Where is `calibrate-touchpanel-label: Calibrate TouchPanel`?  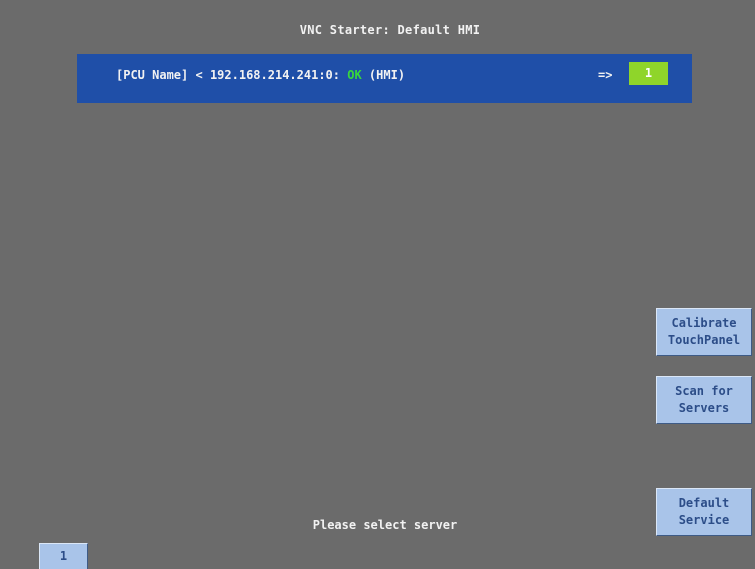
calibrate-touchpanel-label: Calibrate TouchPanel is located at coordinates (704, 331).